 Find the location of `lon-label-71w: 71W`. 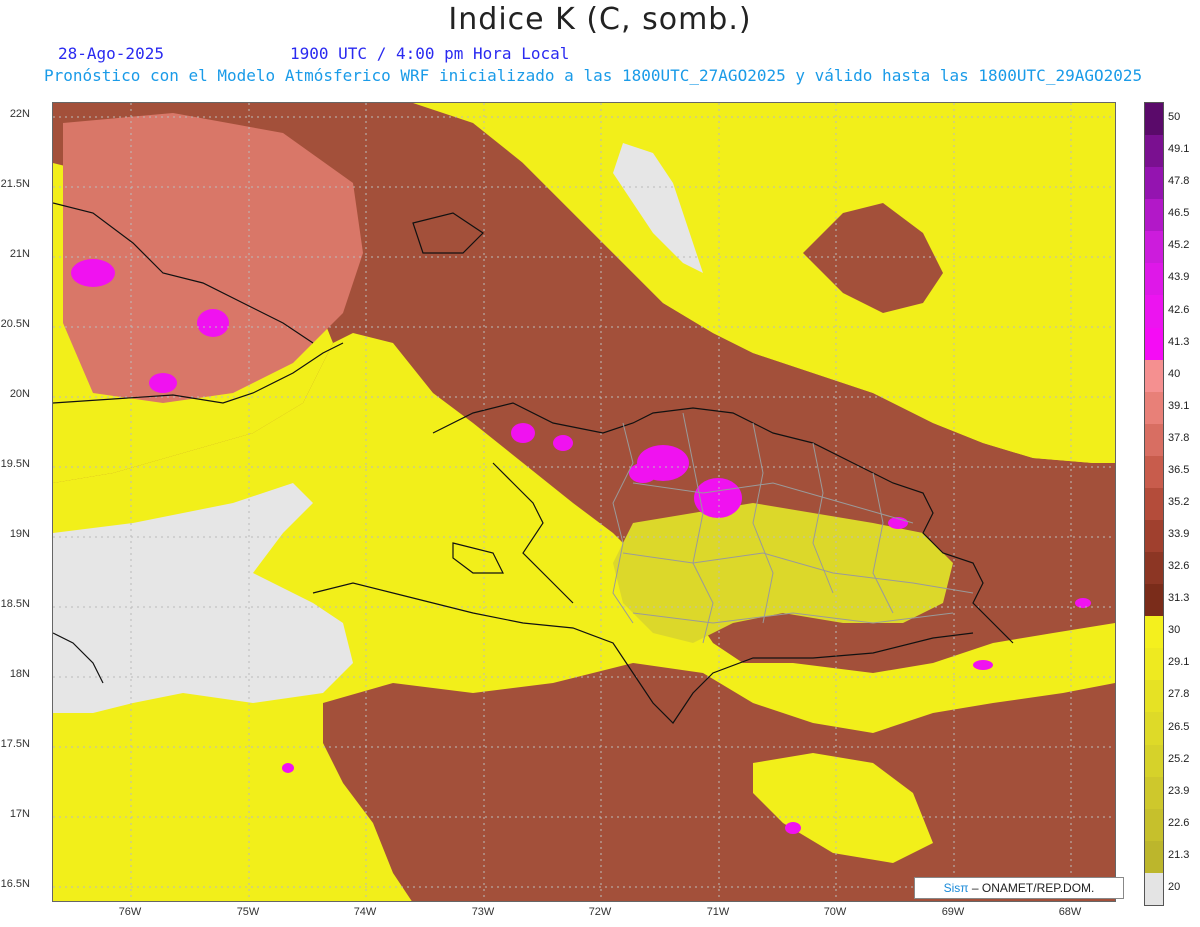

lon-label-71w: 71W is located at coordinates (718, 912).